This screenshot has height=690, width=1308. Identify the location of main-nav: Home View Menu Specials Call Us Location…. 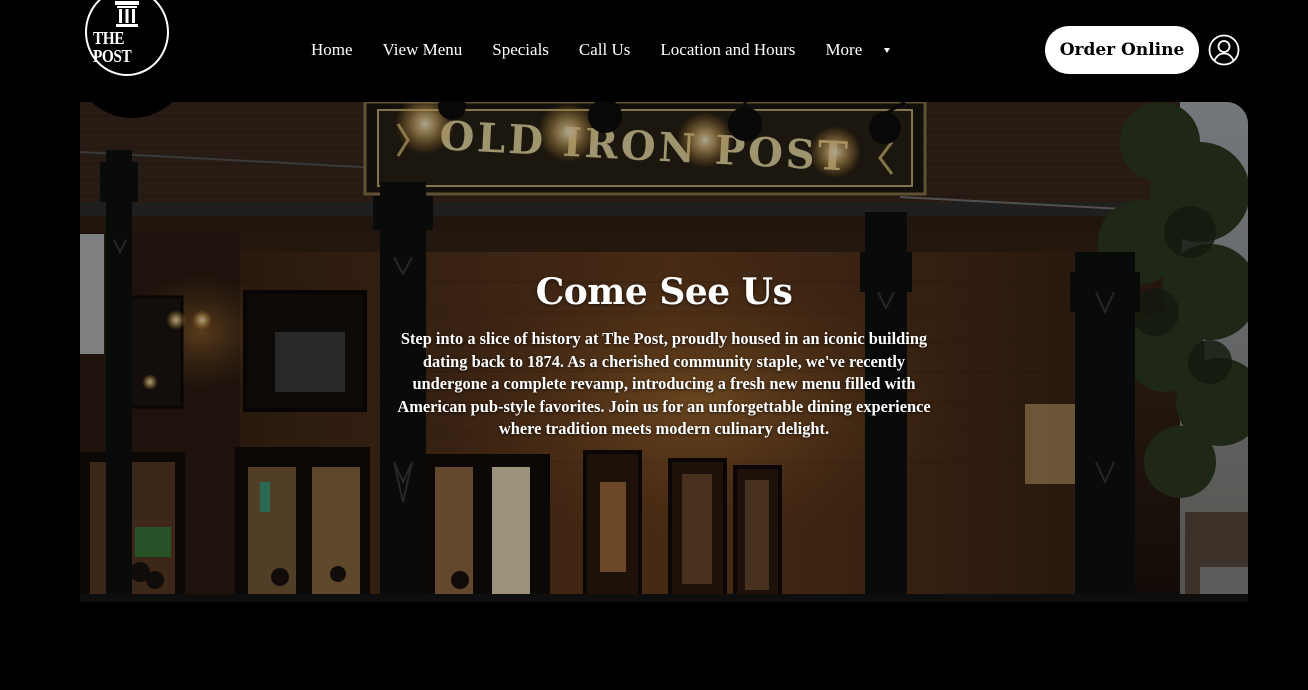
(600, 50).